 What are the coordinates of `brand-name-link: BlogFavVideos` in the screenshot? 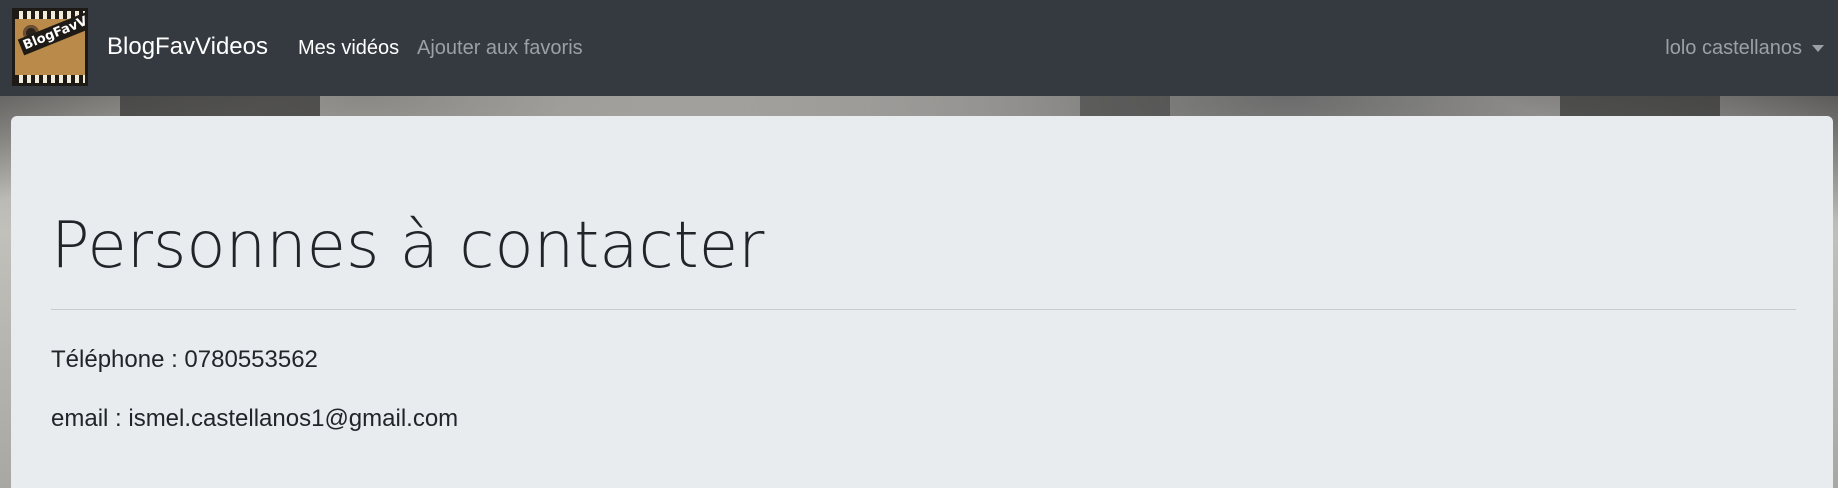 It's located at (187, 47).